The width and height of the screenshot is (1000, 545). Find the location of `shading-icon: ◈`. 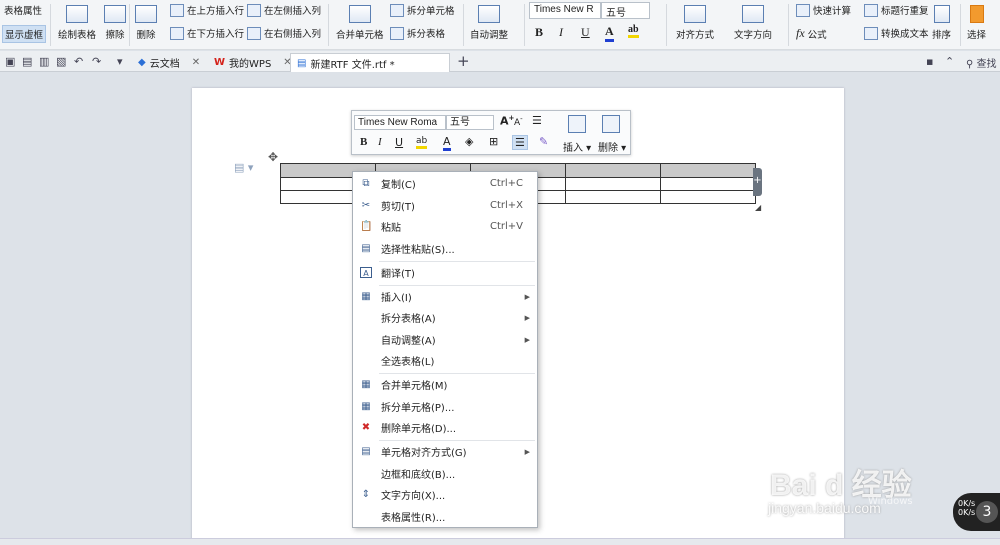

shading-icon: ◈ is located at coordinates (469, 141).